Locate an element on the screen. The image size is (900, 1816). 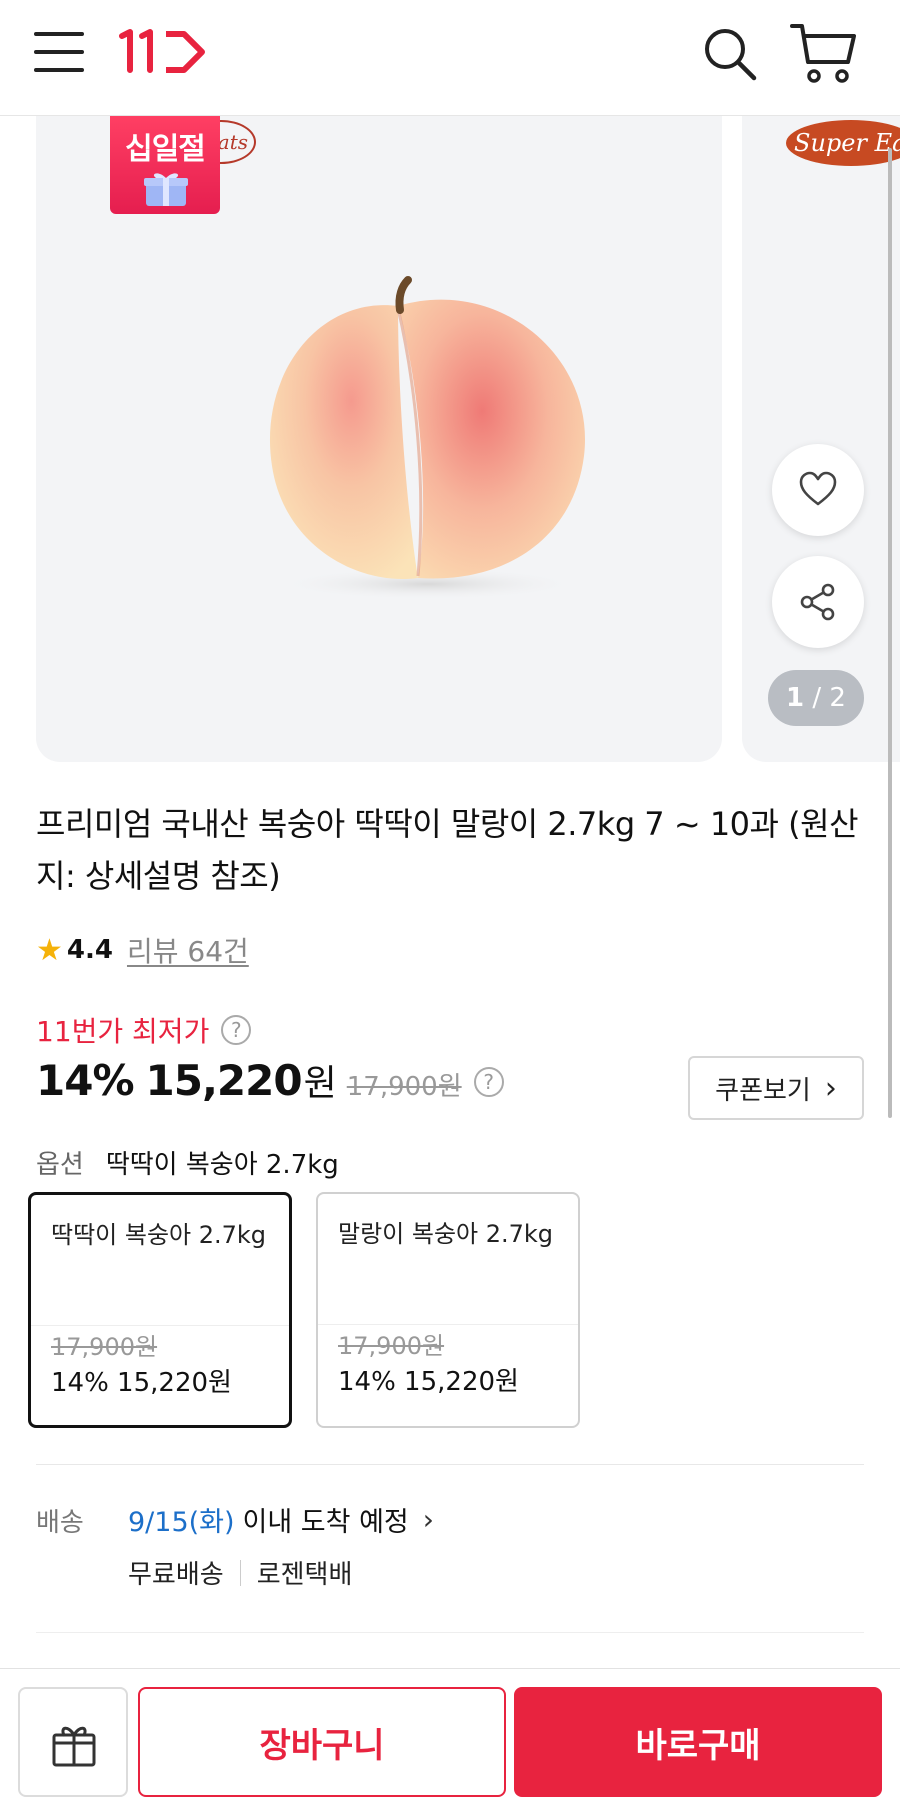
price-row: 14% 15,220 원 17,900원 ? is located at coordinates (270, 1082).